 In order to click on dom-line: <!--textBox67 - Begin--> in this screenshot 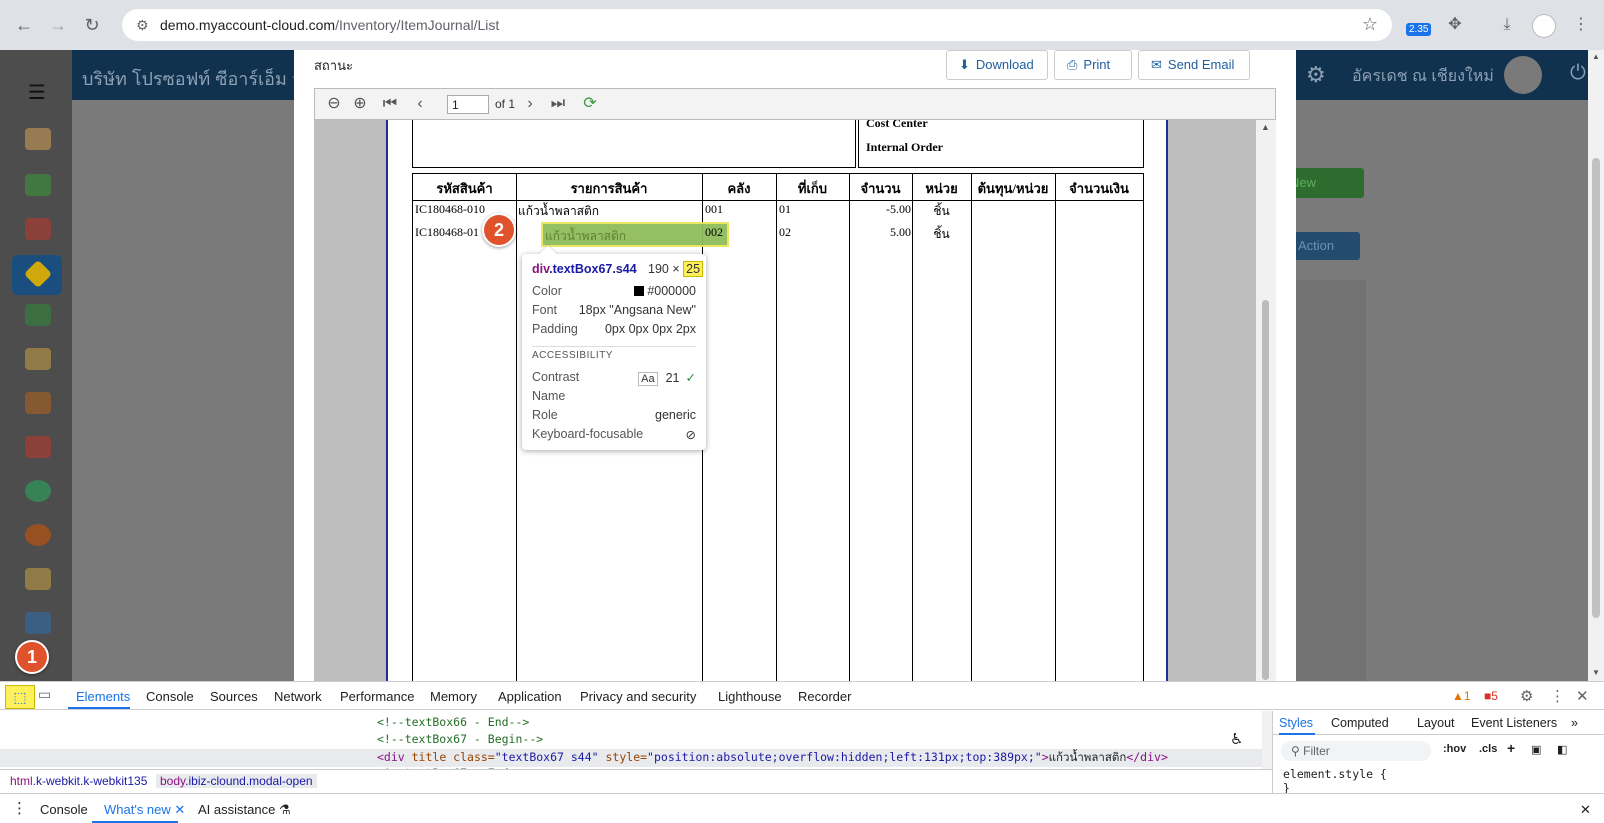, I will do `click(460, 739)`.